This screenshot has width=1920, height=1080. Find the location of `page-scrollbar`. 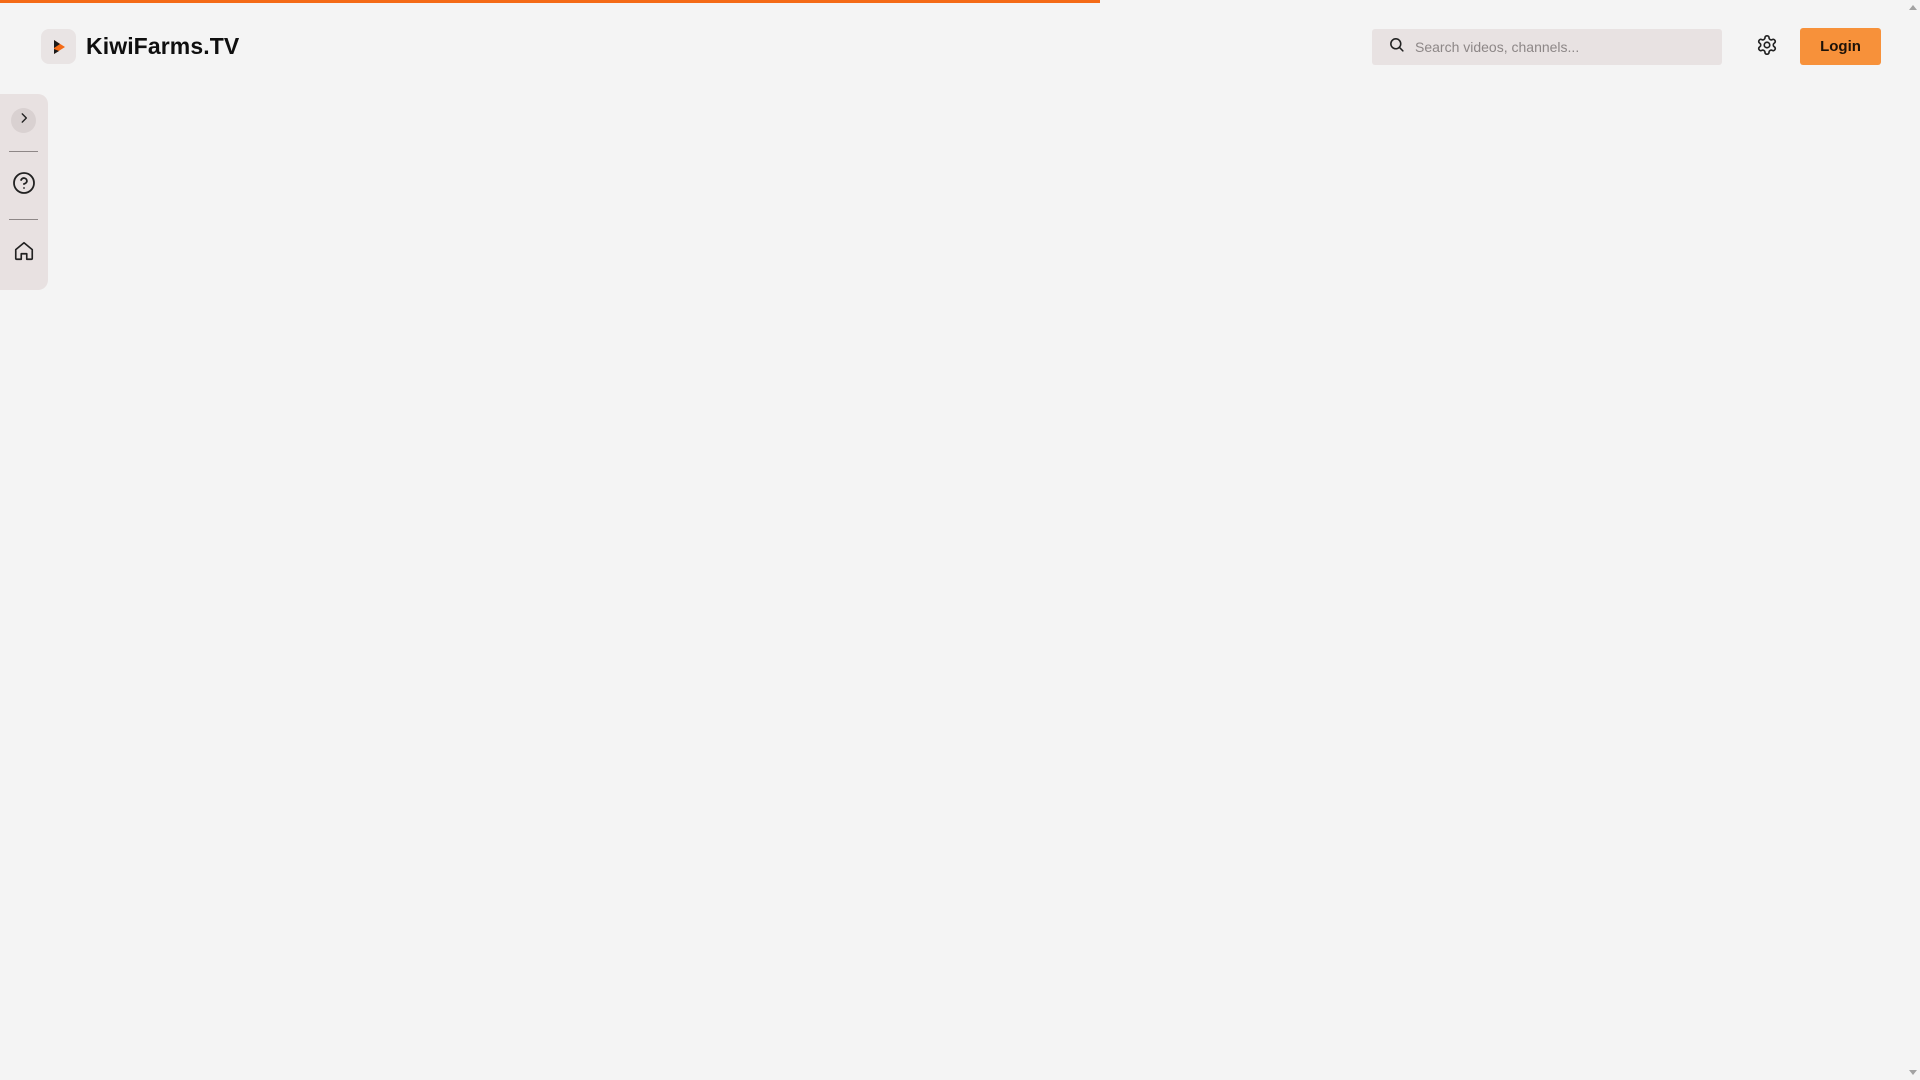

page-scrollbar is located at coordinates (1913, 540).